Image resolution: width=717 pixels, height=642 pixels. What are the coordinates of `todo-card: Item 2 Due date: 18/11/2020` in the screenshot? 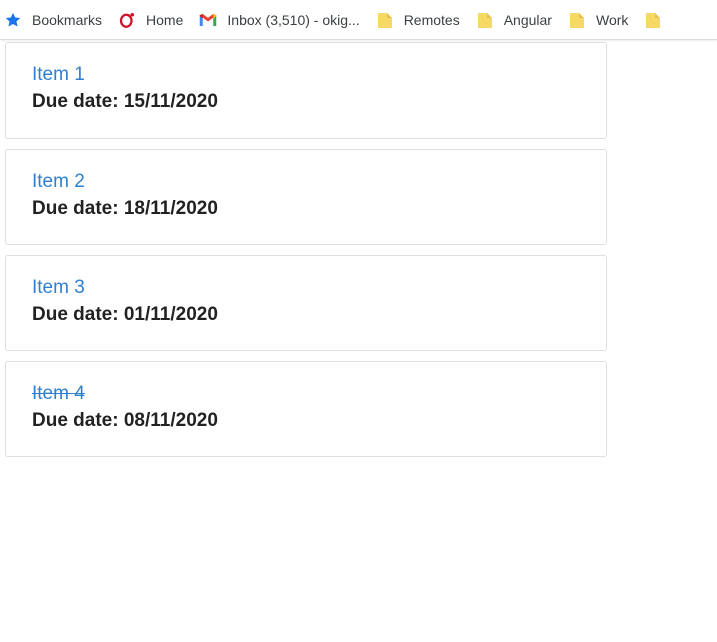 It's located at (306, 197).